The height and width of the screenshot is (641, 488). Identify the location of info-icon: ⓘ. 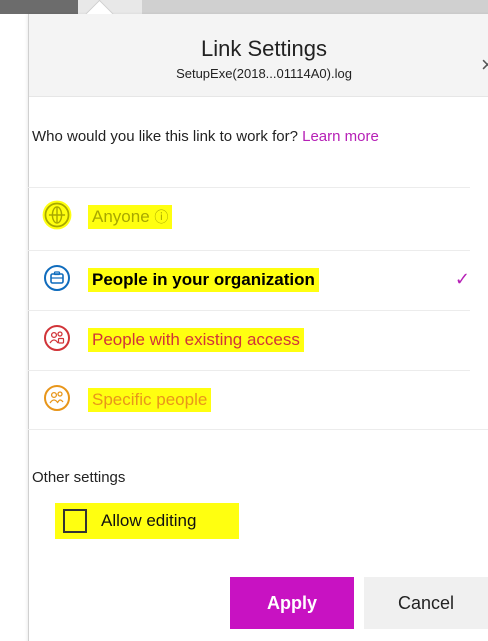
(161, 217).